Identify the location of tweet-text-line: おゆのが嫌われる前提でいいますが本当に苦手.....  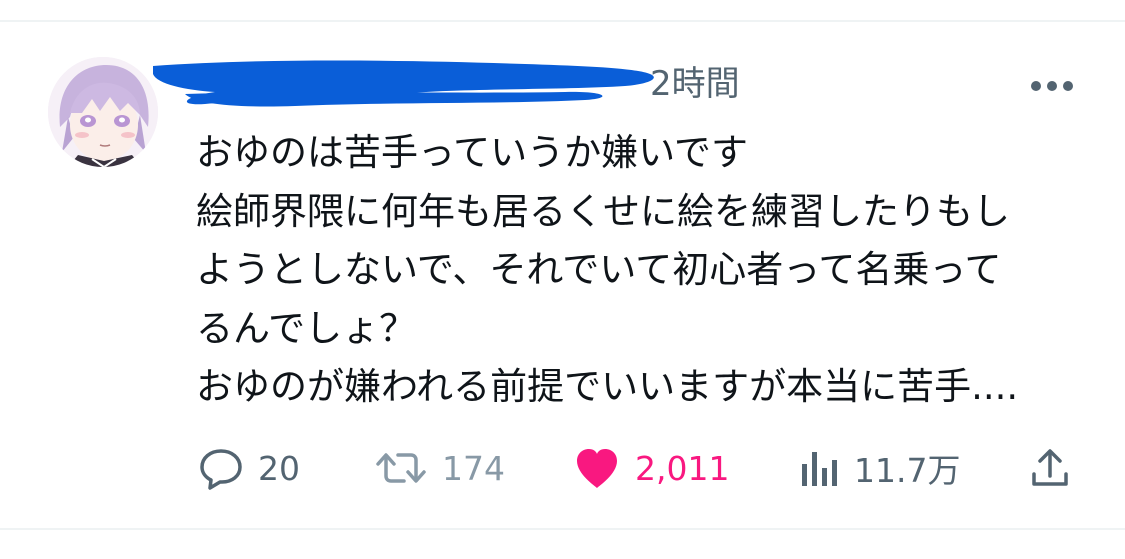
(607, 386).